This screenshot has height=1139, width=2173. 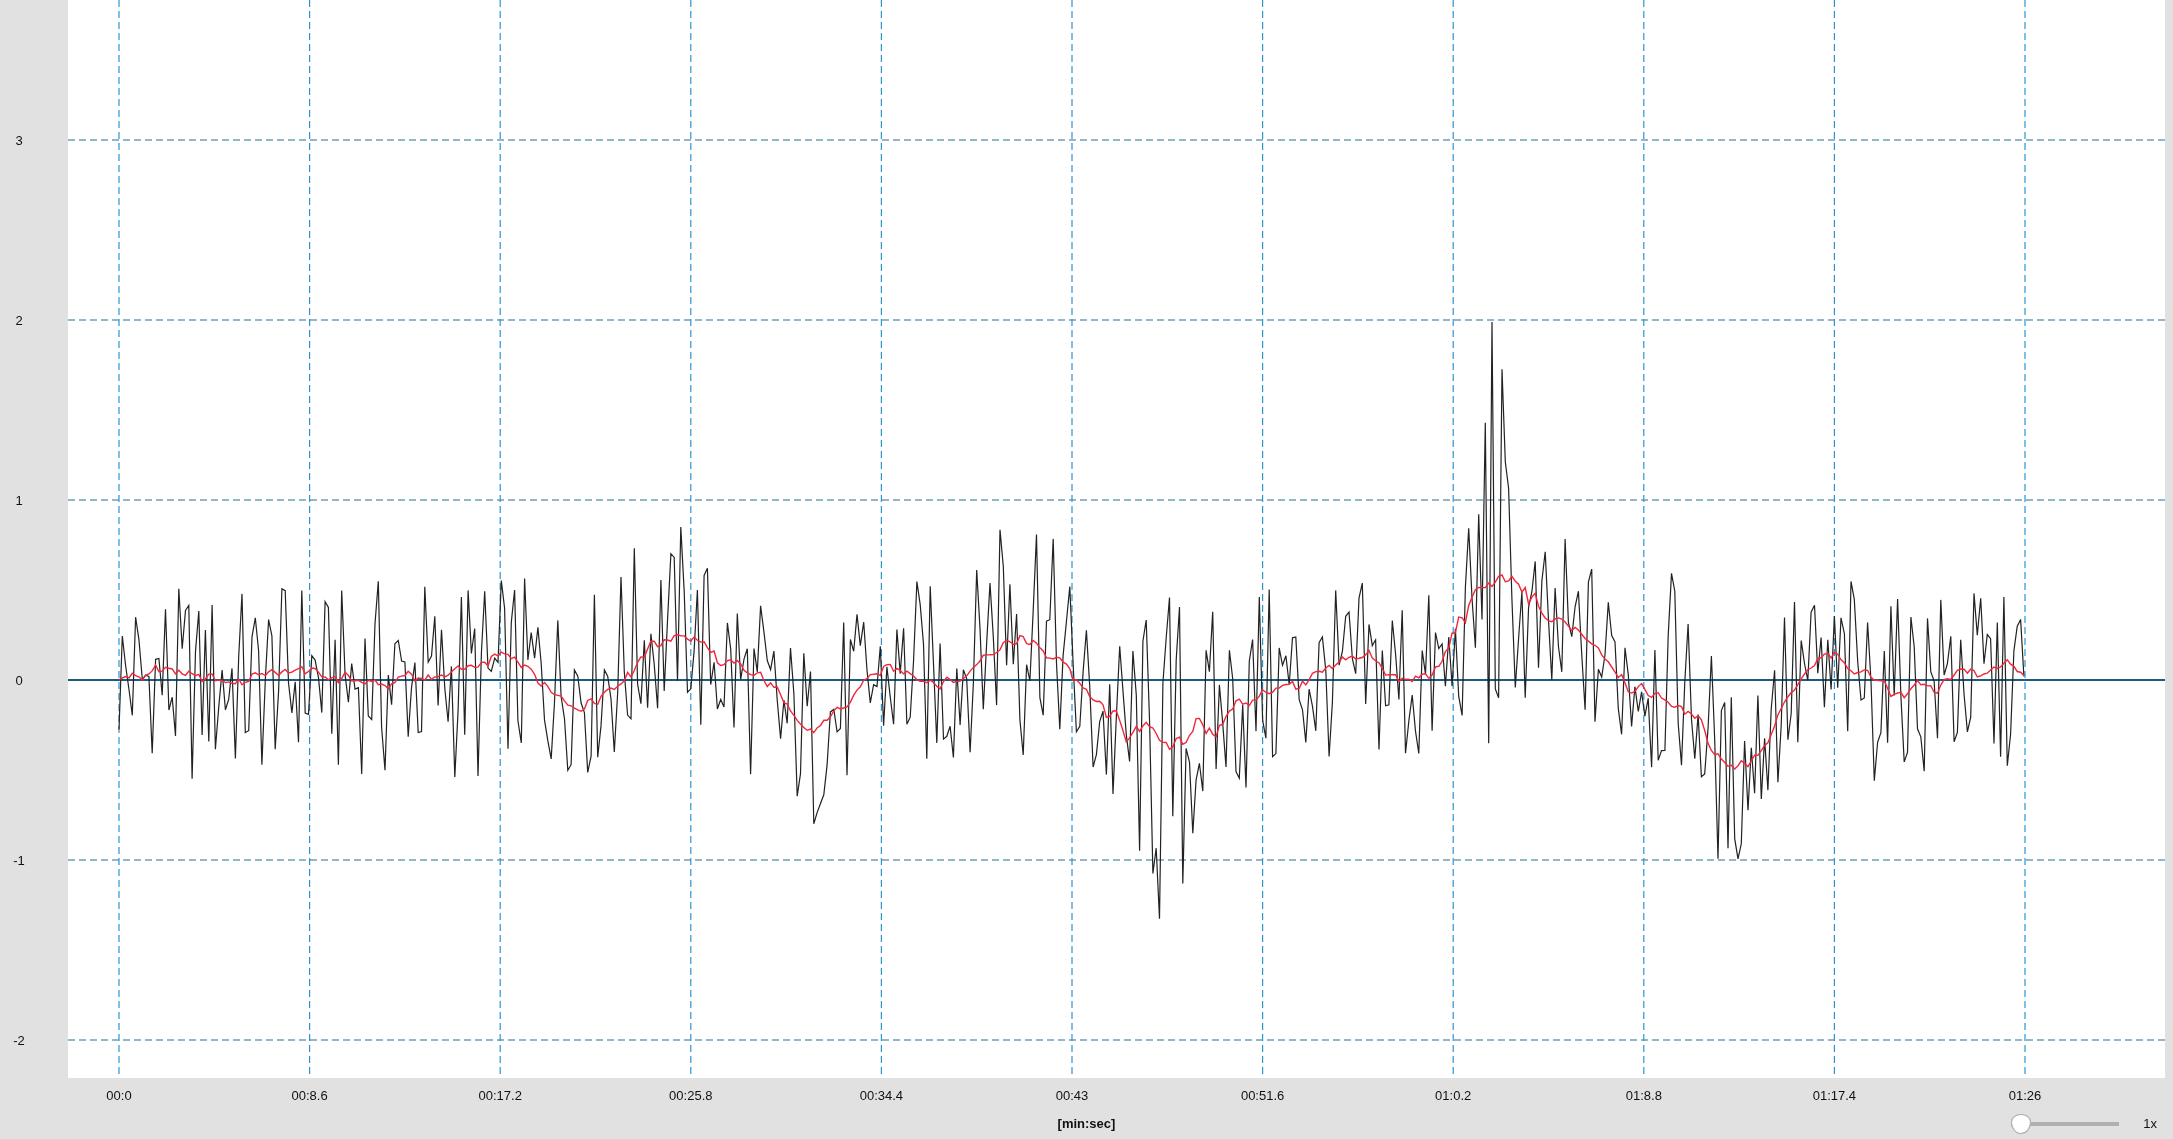 I want to click on x-tick-label: 00:25.8, so click(x=691, y=1095).